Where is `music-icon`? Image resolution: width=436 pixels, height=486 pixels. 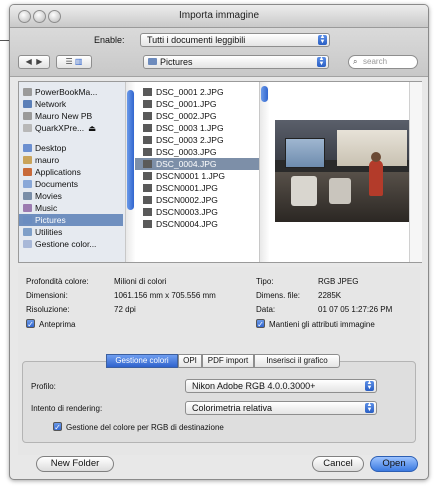 music-icon is located at coordinates (27, 208).